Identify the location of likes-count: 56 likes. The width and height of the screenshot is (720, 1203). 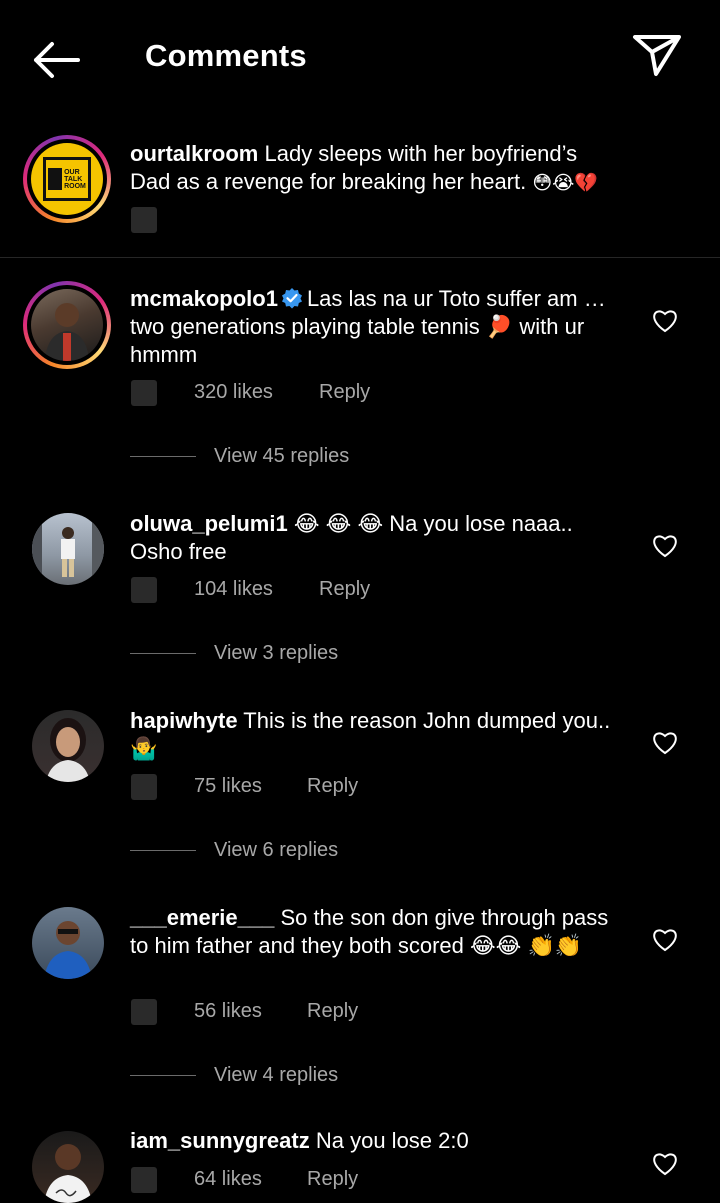
(228, 1011).